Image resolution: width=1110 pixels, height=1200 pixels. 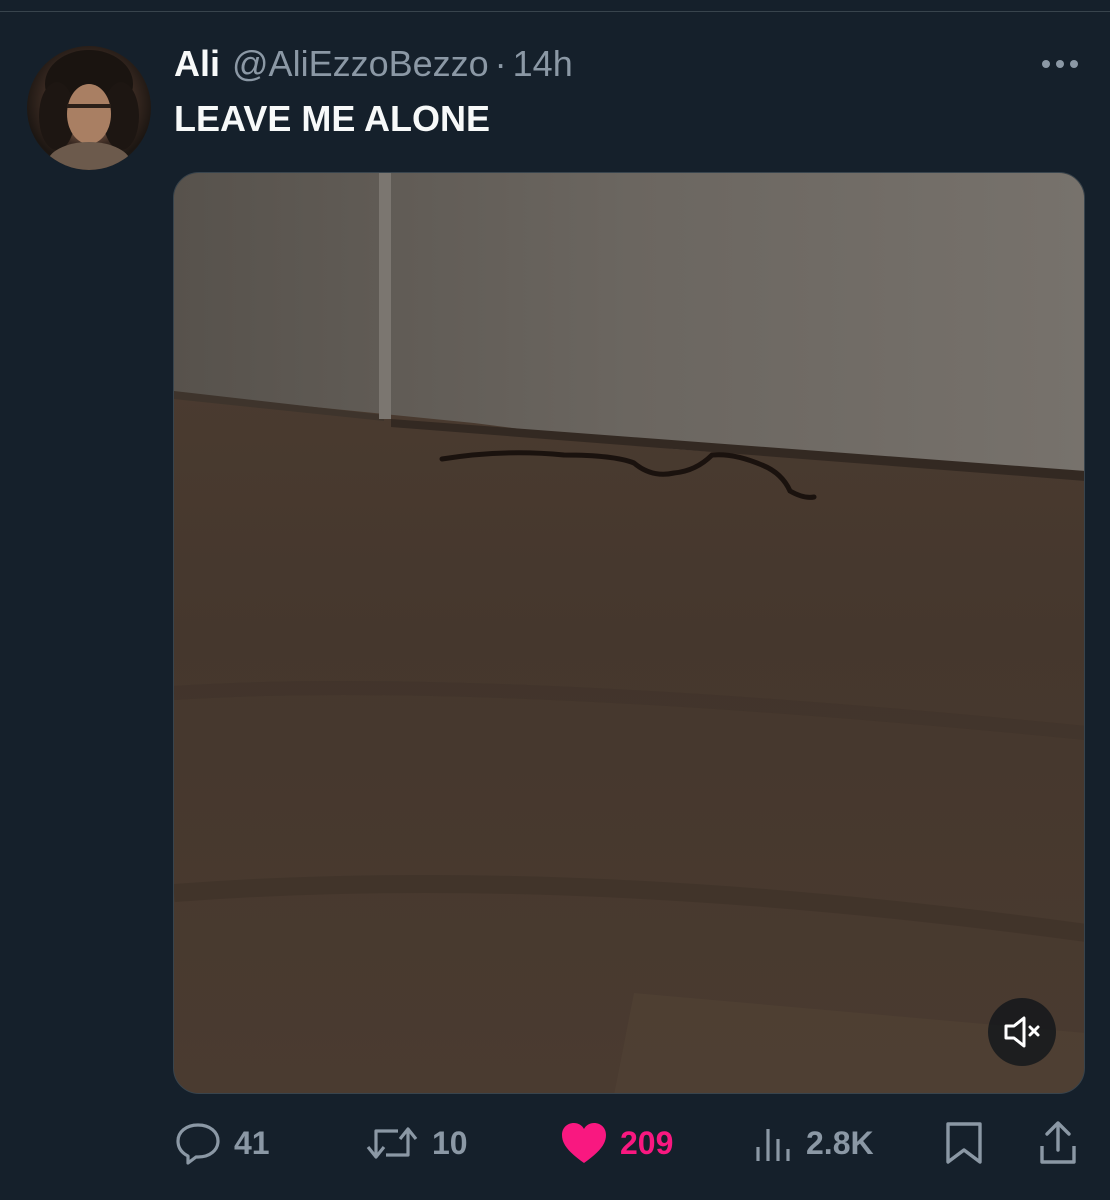 What do you see at coordinates (543, 64) in the screenshot?
I see `timestamp: 14h` at bounding box center [543, 64].